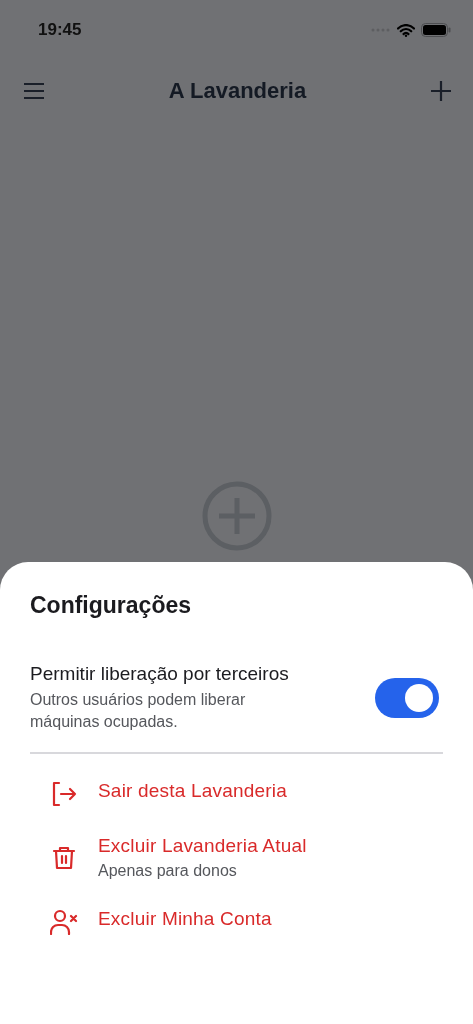 The width and height of the screenshot is (473, 1024). What do you see at coordinates (436, 30) in the screenshot?
I see `battery-icon` at bounding box center [436, 30].